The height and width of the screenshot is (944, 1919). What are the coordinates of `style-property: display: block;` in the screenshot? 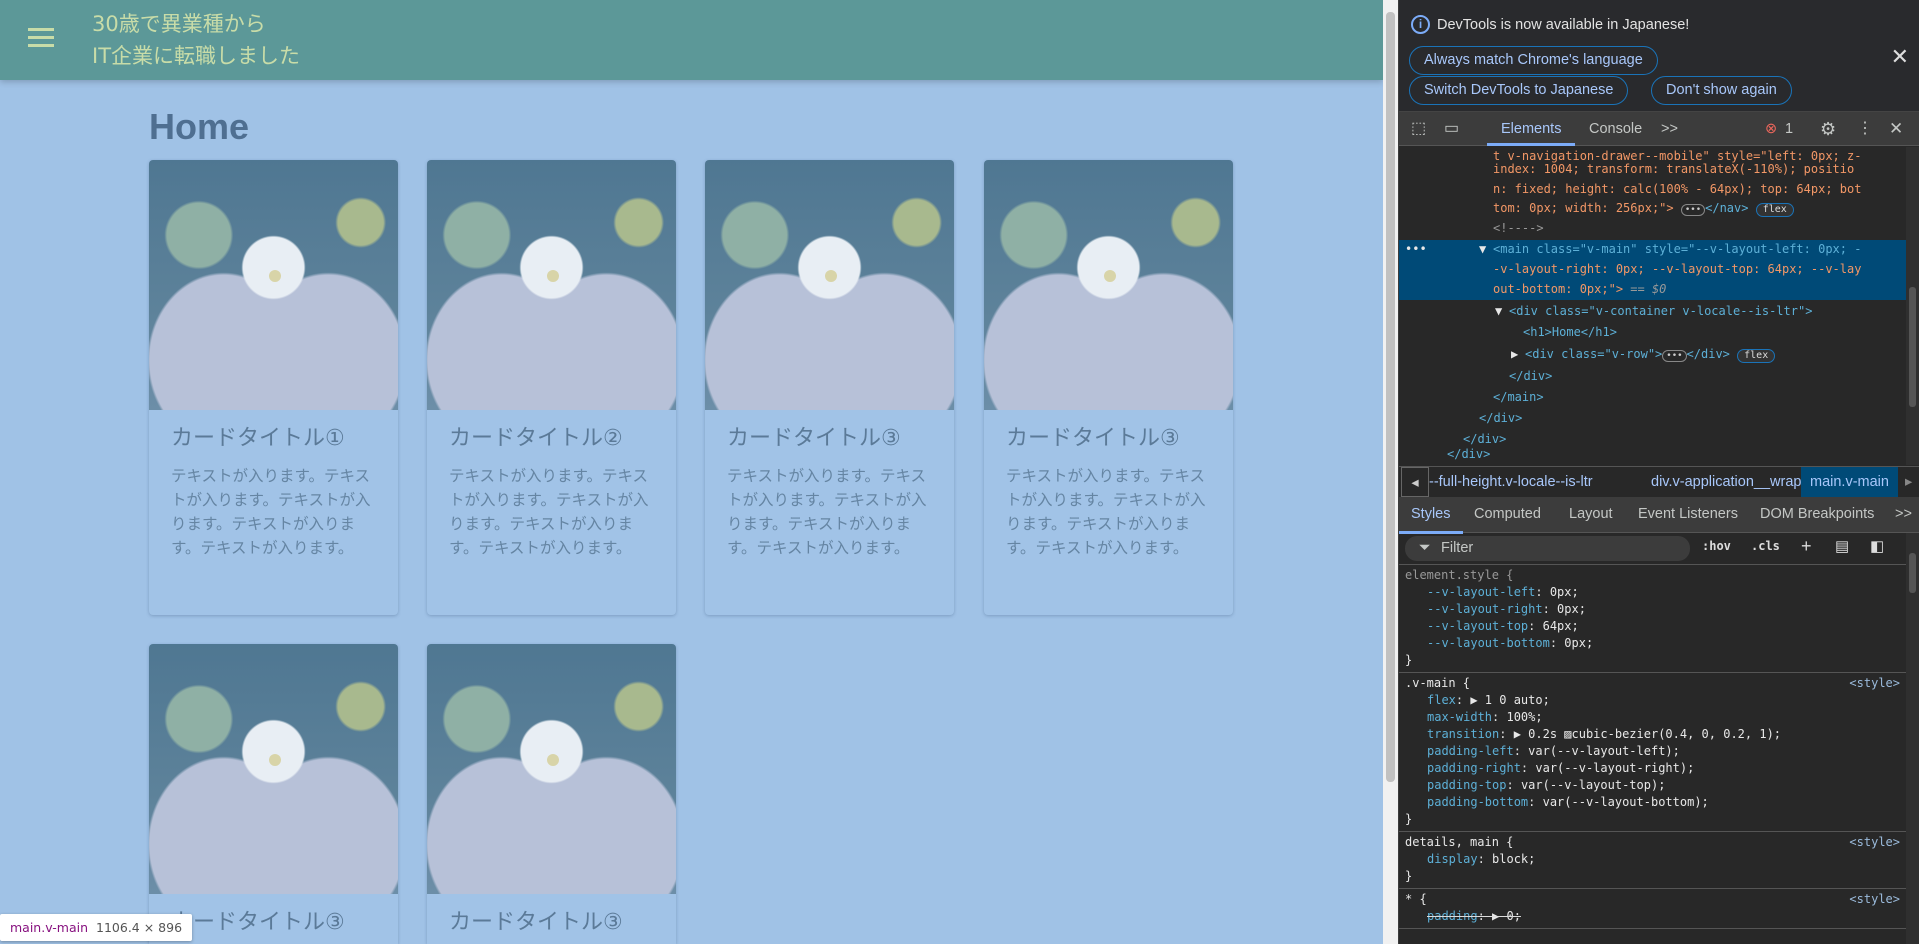 It's located at (1652, 859).